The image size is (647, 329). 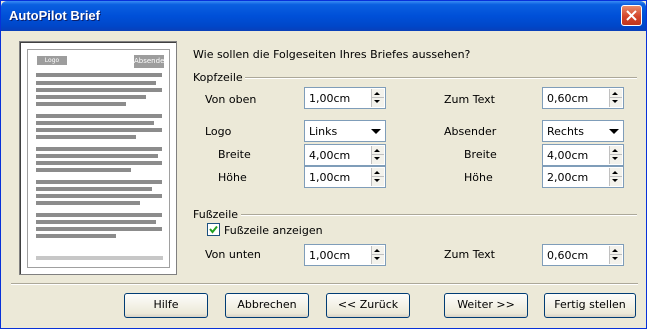 What do you see at coordinates (486, 305) in the screenshot?
I see `next-button: Weiter >>` at bounding box center [486, 305].